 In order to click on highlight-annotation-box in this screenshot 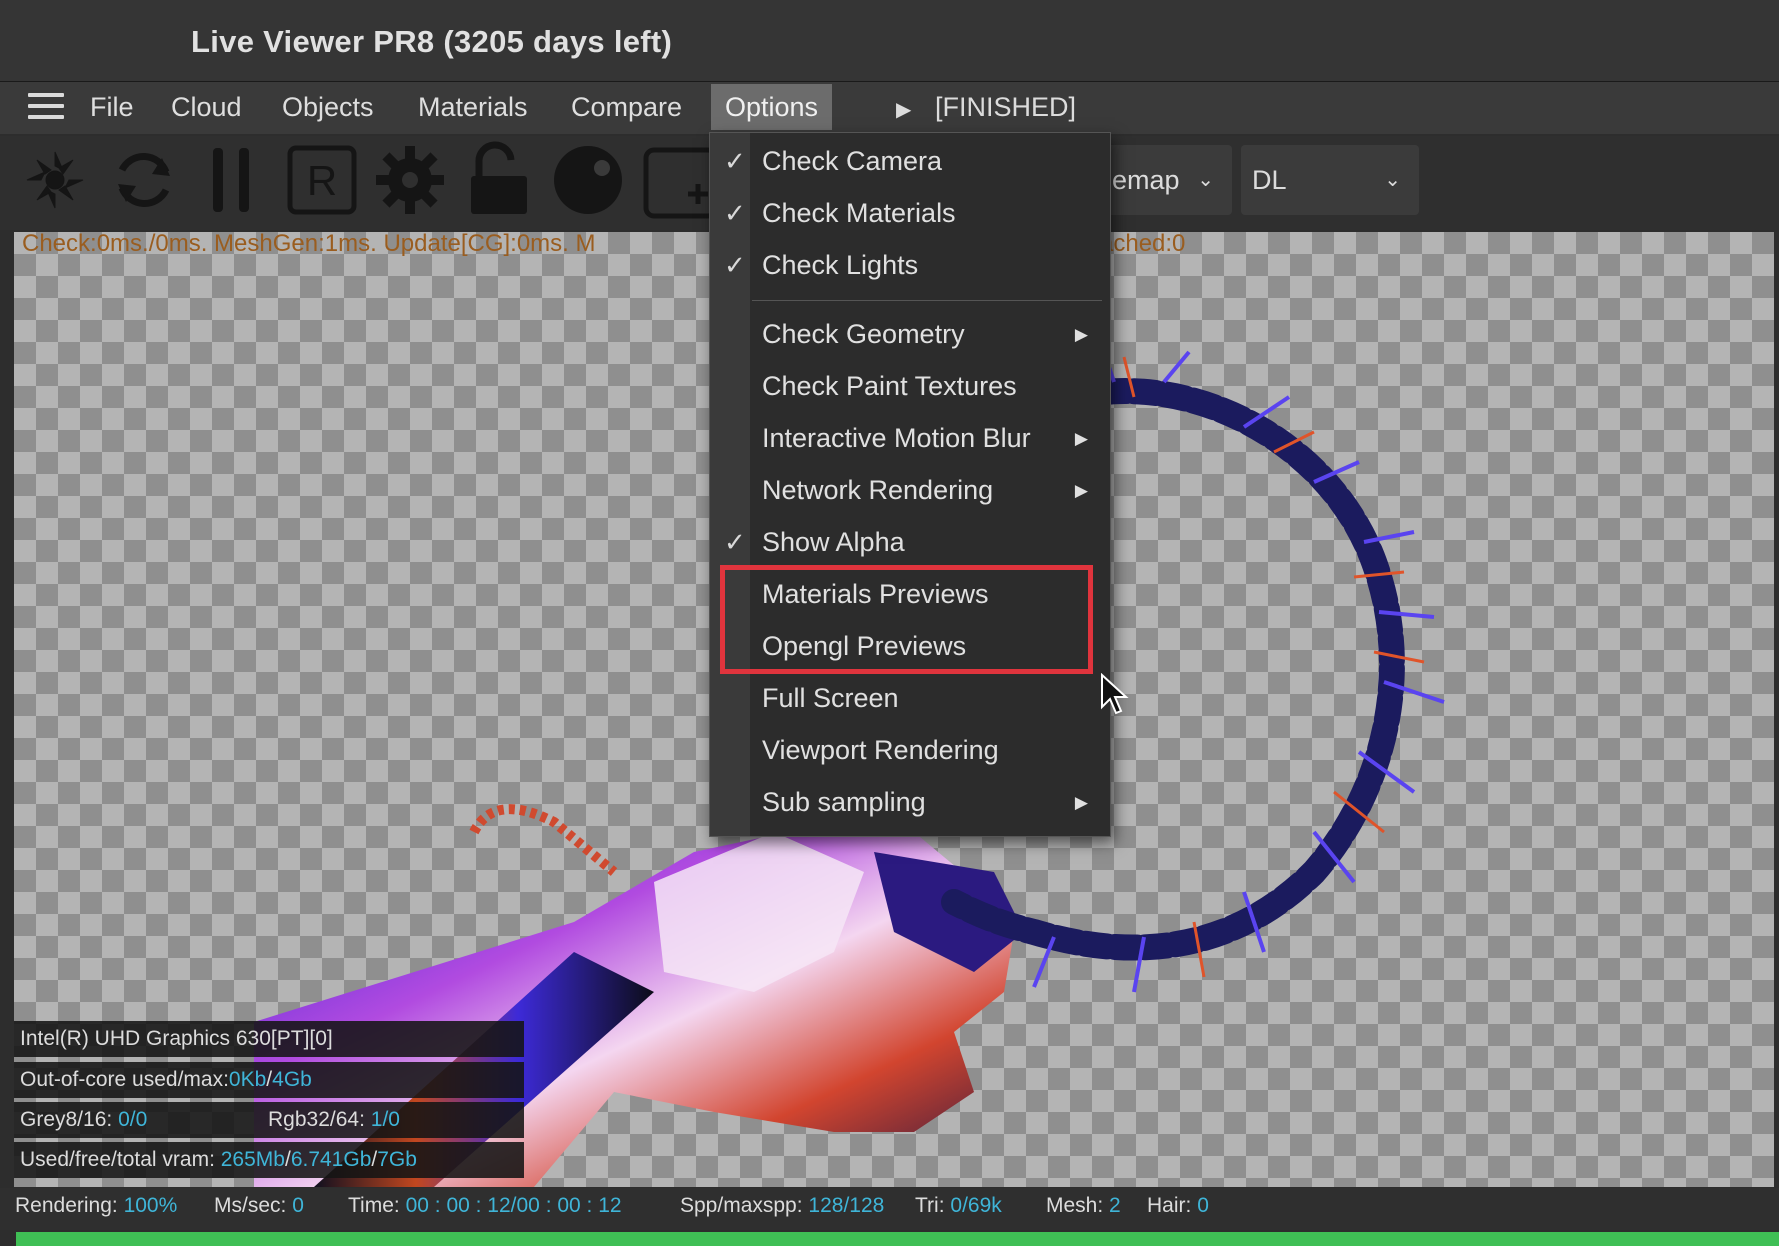, I will do `click(906, 619)`.